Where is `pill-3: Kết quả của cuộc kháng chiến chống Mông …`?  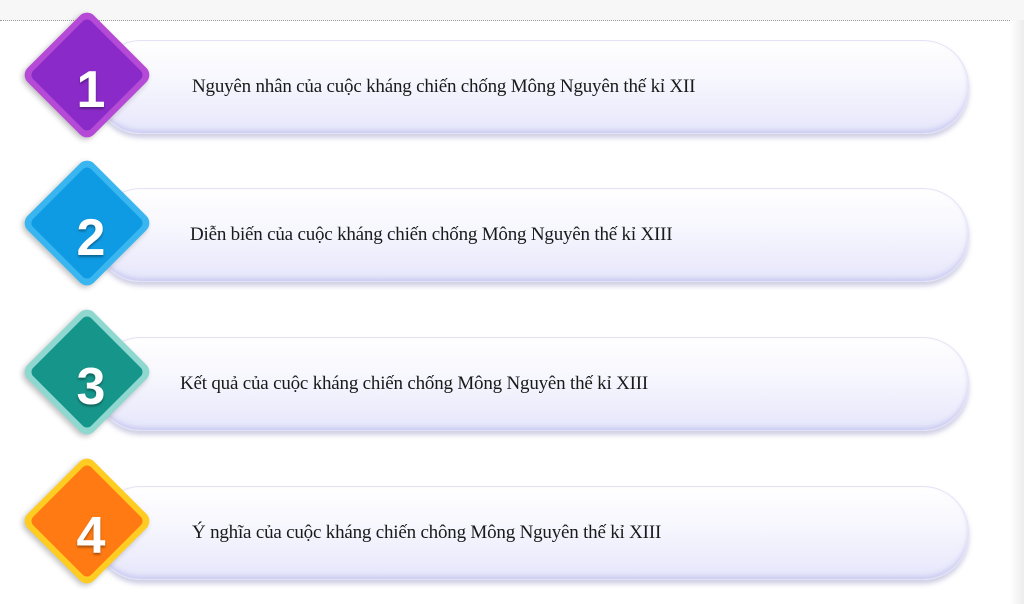
pill-3: Kết quả của cuộc kháng chiến chống Mông … is located at coordinates (532, 384).